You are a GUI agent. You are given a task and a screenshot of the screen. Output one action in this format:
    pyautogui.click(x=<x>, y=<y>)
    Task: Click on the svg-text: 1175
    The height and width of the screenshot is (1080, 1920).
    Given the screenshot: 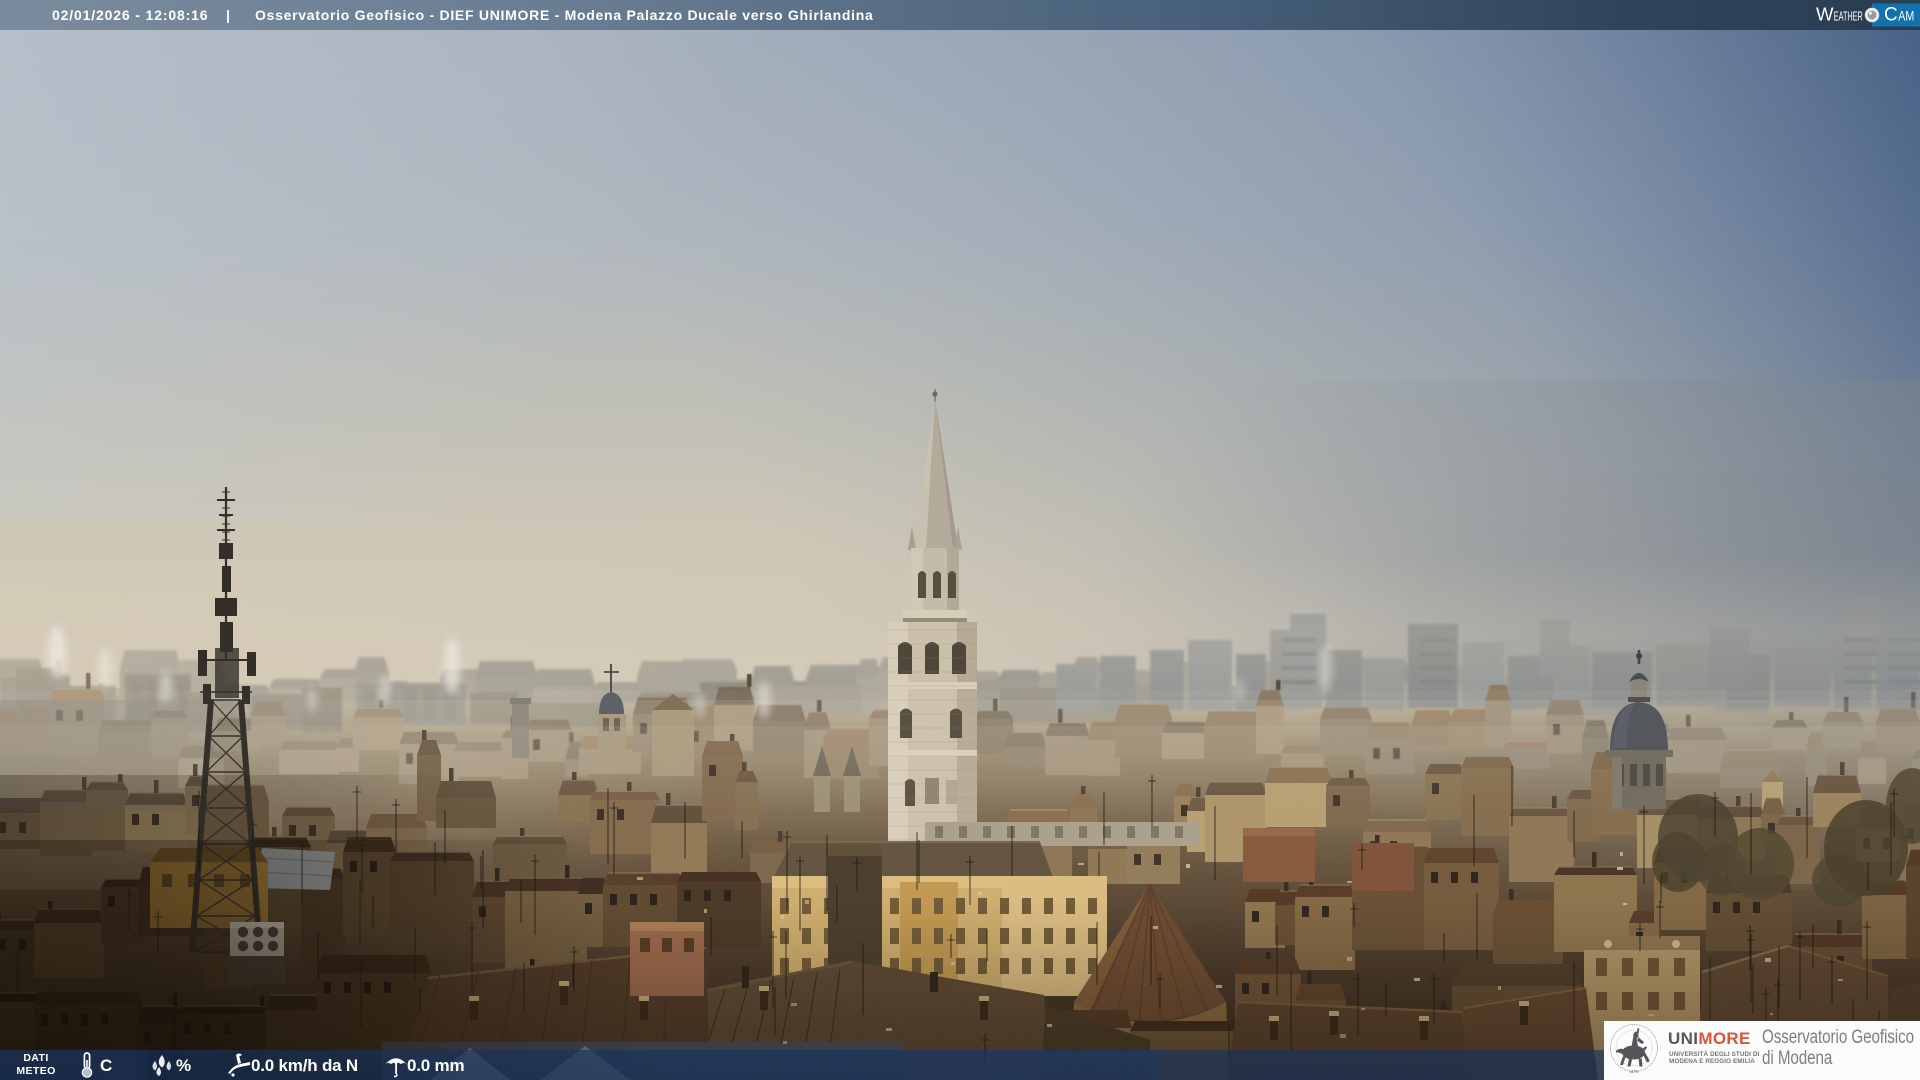 What is the action you would take?
    pyautogui.click(x=1634, y=1071)
    